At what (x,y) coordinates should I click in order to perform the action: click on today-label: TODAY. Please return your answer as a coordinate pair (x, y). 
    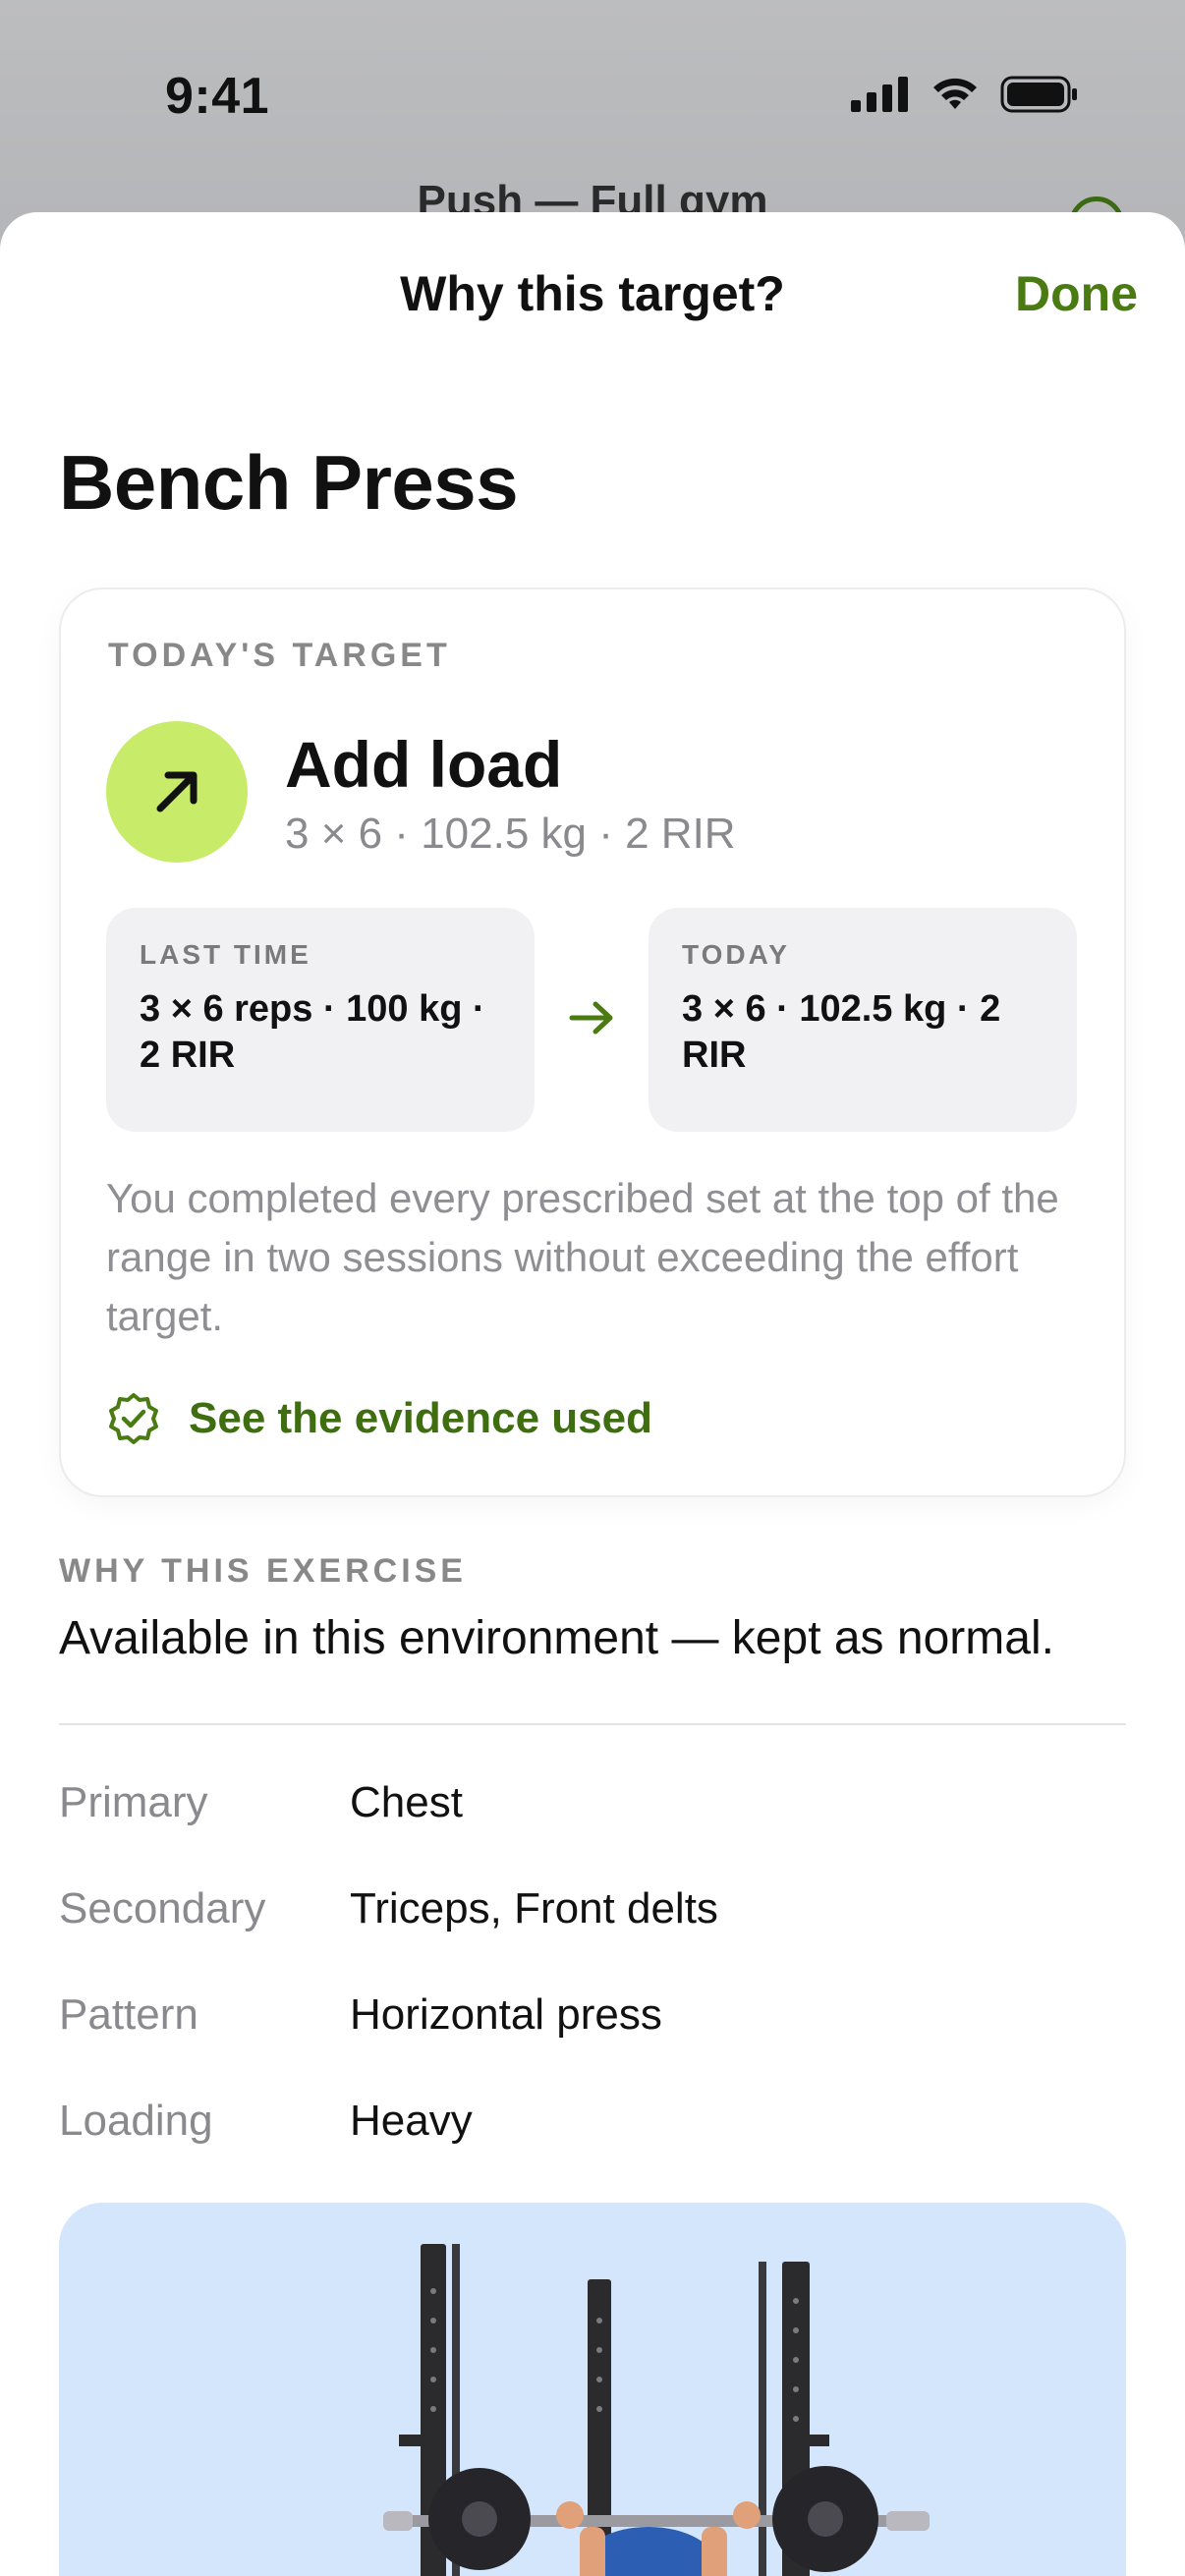
    Looking at the image, I should click on (736, 954).